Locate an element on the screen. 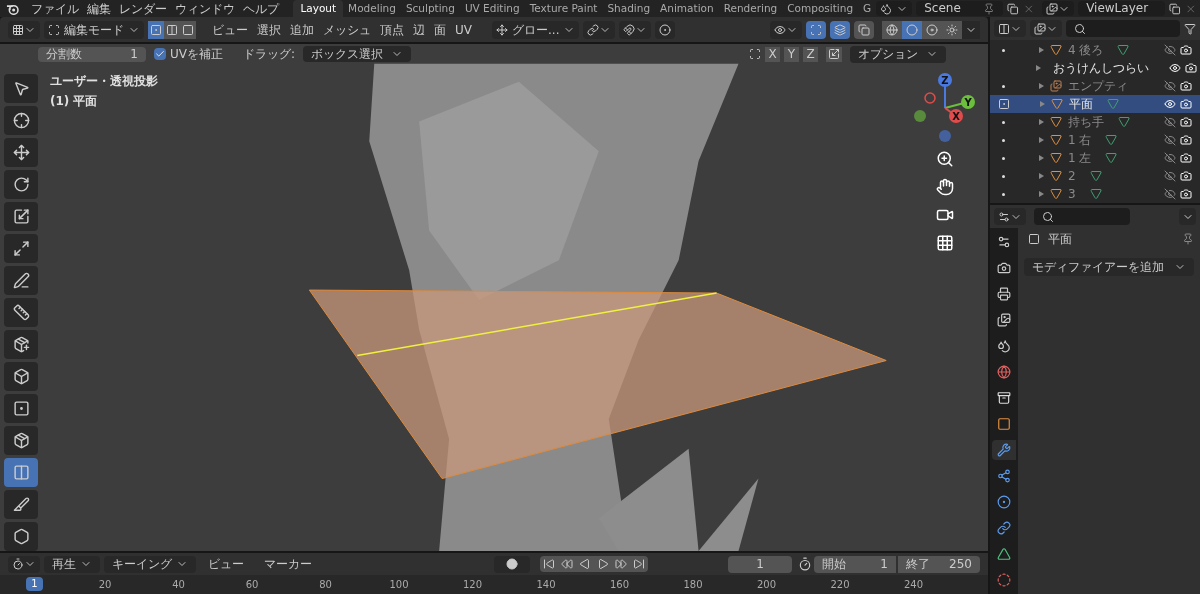 This screenshot has height=594, width=1200. axis-toggle: Z is located at coordinates (810, 54).